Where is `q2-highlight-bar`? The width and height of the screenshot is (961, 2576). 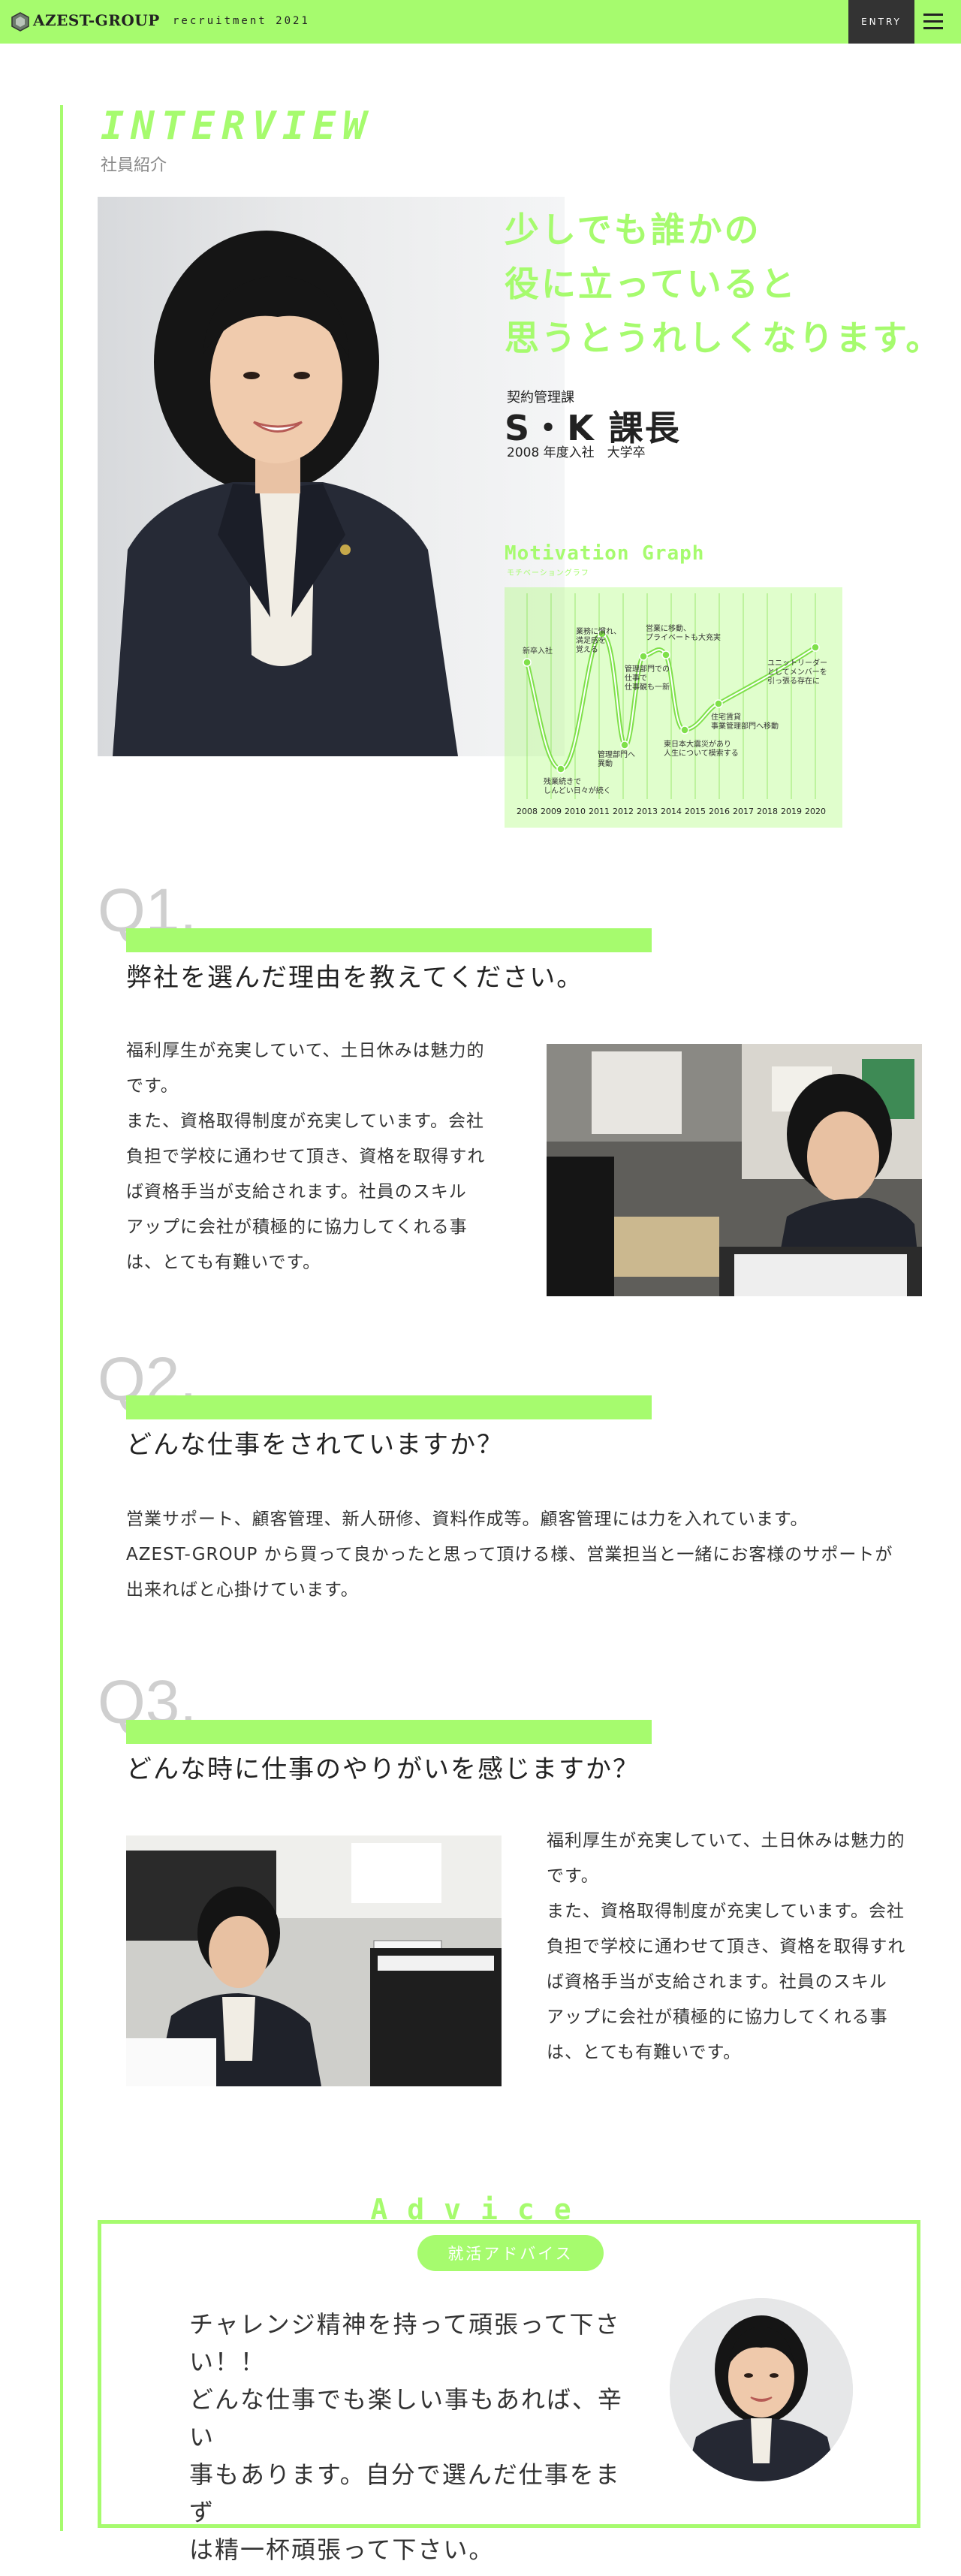
q2-highlight-bar is located at coordinates (389, 1407).